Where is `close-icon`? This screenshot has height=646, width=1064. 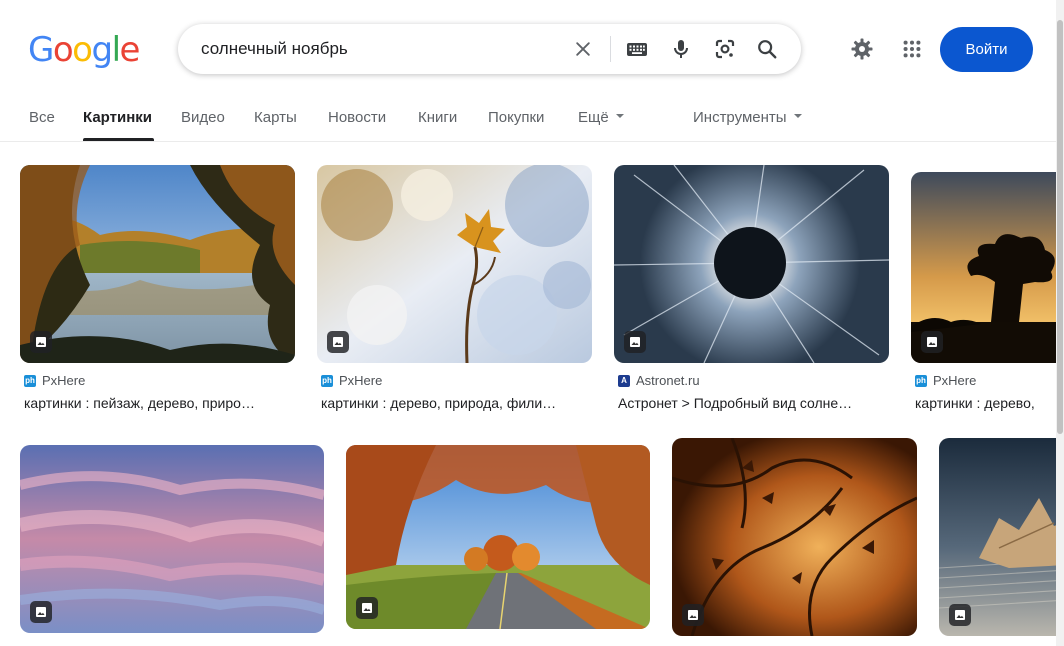
close-icon is located at coordinates (583, 49).